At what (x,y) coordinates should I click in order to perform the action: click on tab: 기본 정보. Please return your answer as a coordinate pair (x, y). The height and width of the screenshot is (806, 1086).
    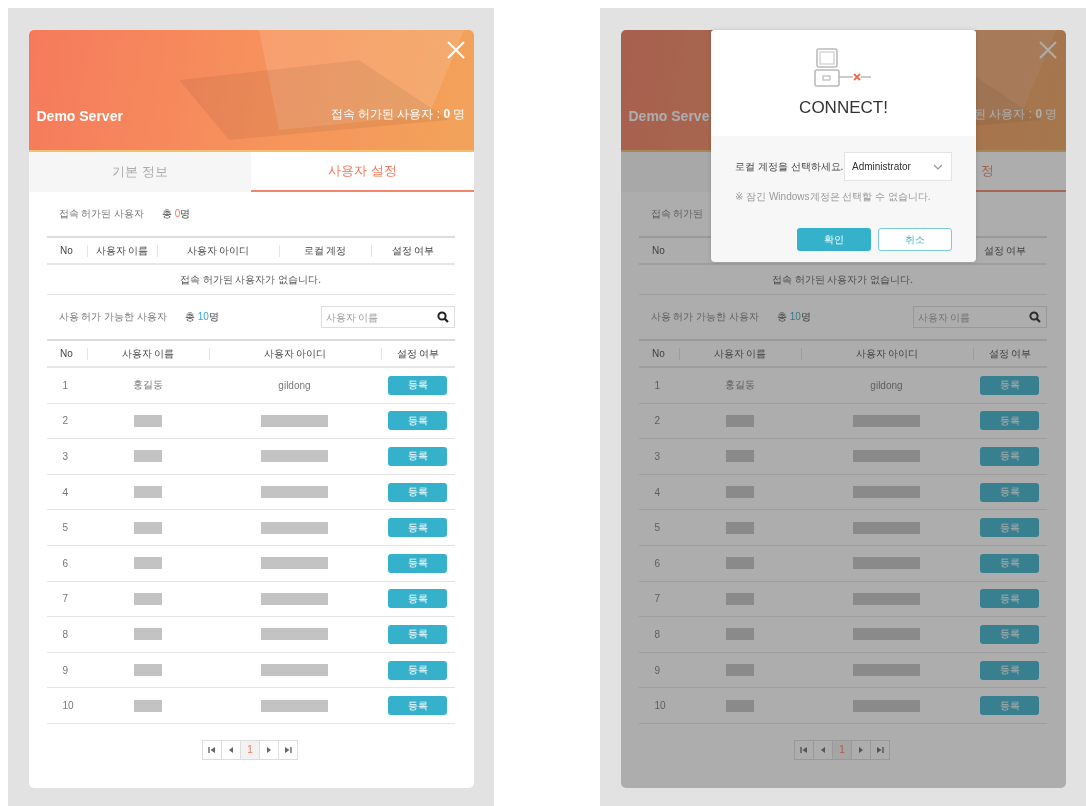
    Looking at the image, I should click on (139, 172).